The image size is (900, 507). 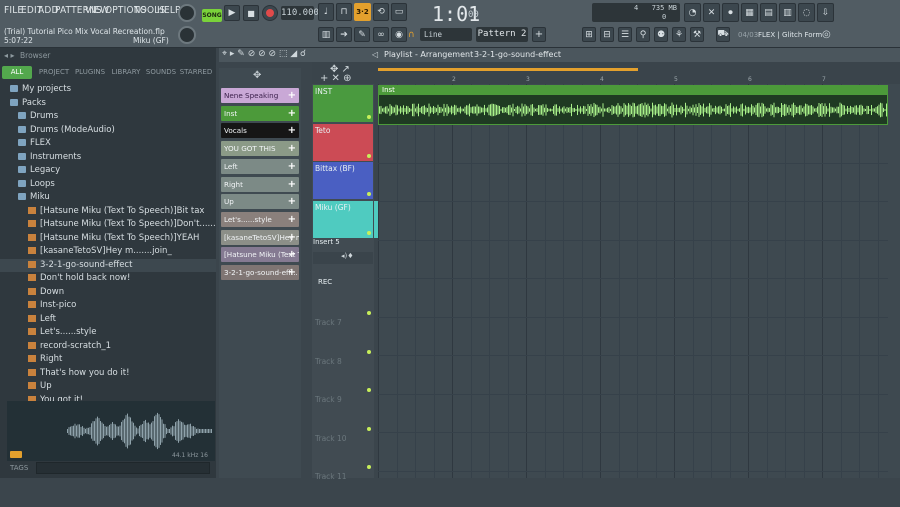 I want to click on track-header: Bittax (BF), so click(x=343, y=180).